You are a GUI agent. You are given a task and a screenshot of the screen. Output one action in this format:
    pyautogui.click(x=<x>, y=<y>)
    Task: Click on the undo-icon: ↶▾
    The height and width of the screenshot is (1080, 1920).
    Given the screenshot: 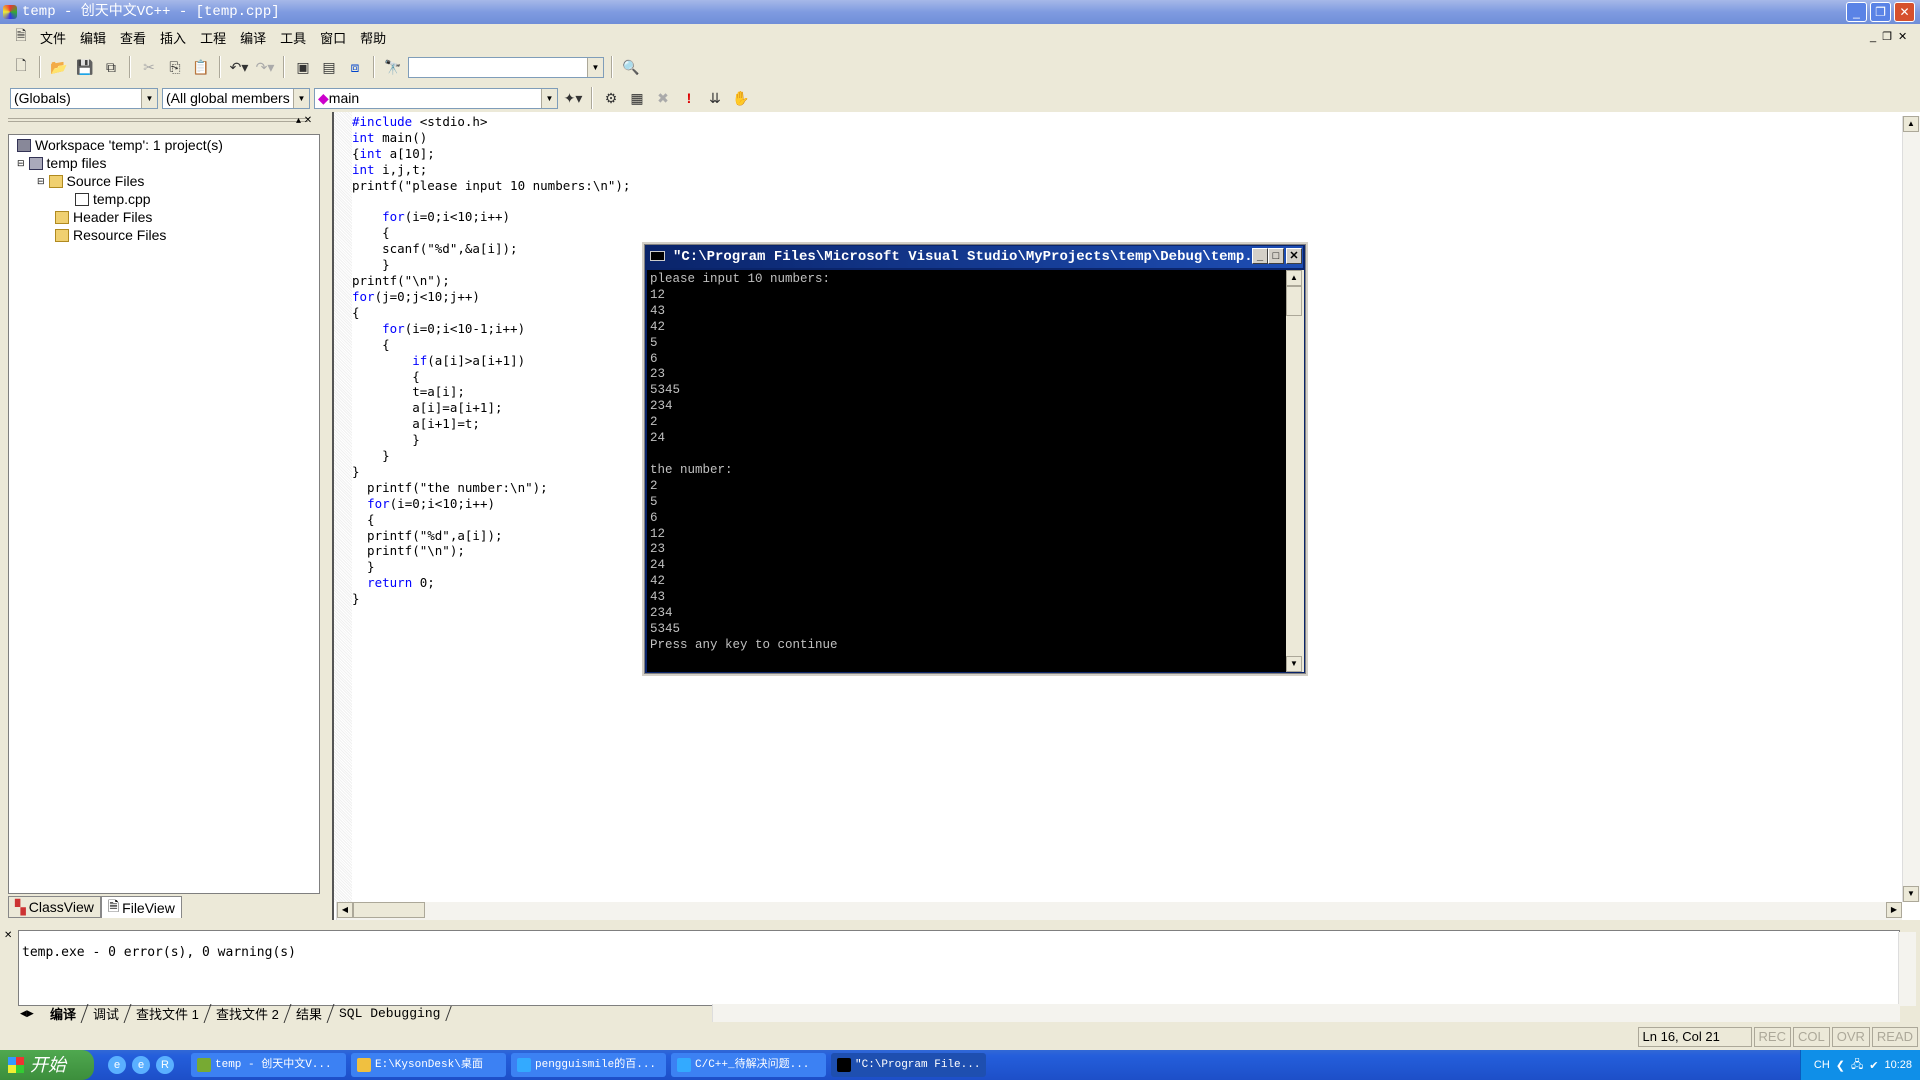 What is the action you would take?
    pyautogui.click(x=239, y=67)
    